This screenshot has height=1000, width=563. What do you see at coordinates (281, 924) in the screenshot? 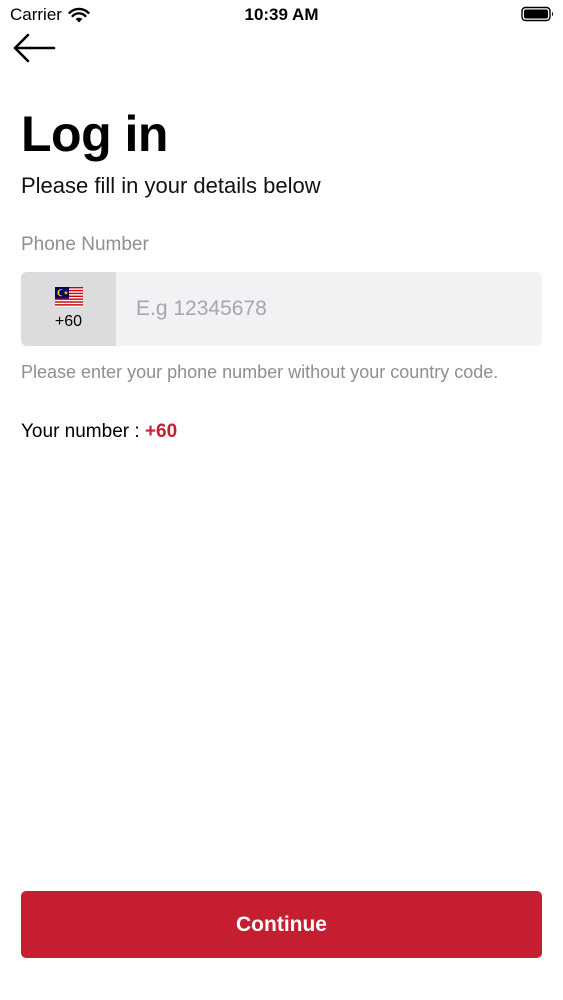
I see `continue-button: Continue` at bounding box center [281, 924].